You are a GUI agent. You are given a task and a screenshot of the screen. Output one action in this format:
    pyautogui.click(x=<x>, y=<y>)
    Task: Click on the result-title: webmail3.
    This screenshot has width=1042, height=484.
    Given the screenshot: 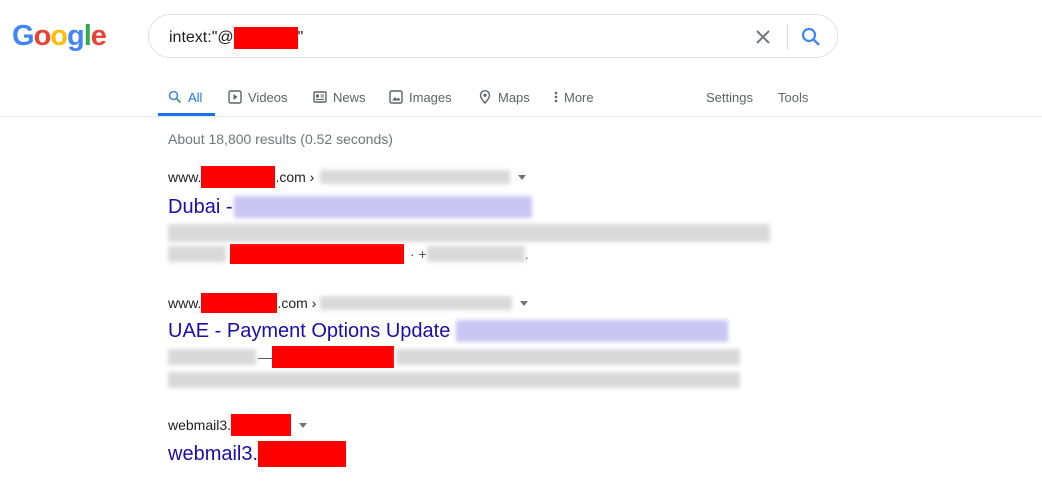 What is the action you would take?
    pyautogui.click(x=257, y=454)
    